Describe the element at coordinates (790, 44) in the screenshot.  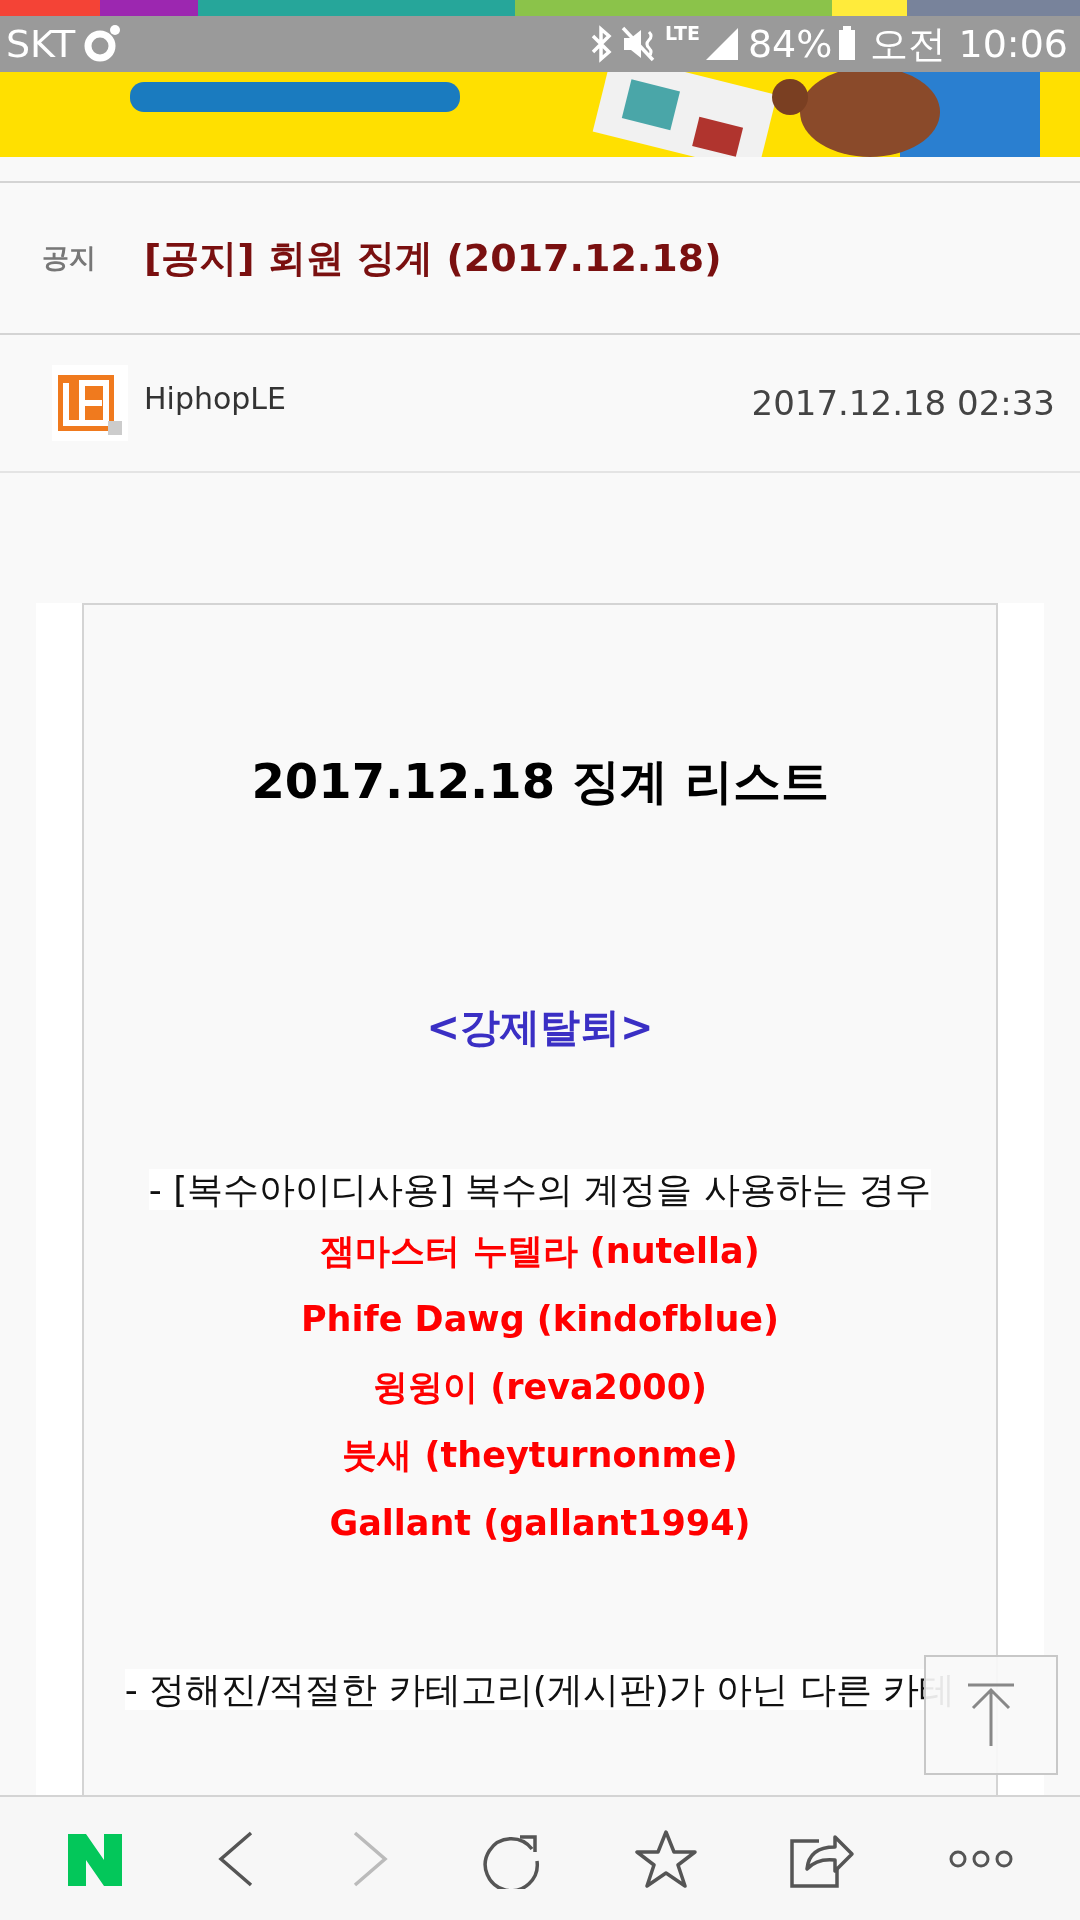
I see `battery-label: 84%` at that location.